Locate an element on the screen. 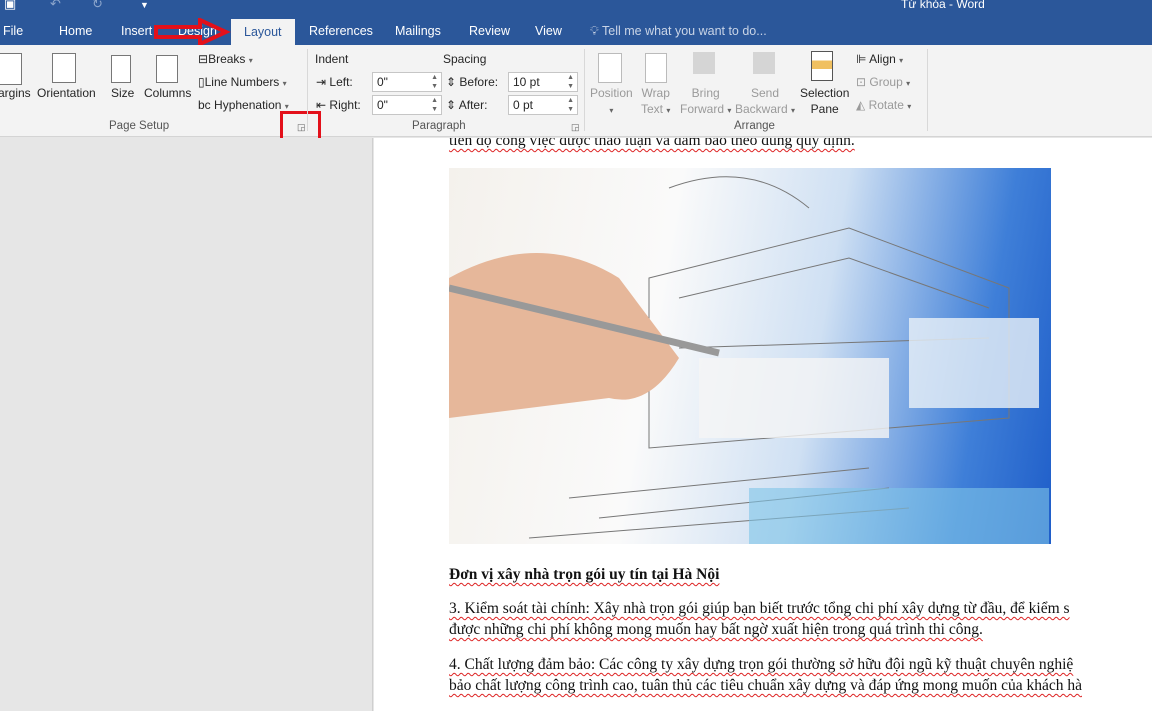 This screenshot has height=711, width=1152. paragraph-group-label: Paragraph is located at coordinates (439, 126).